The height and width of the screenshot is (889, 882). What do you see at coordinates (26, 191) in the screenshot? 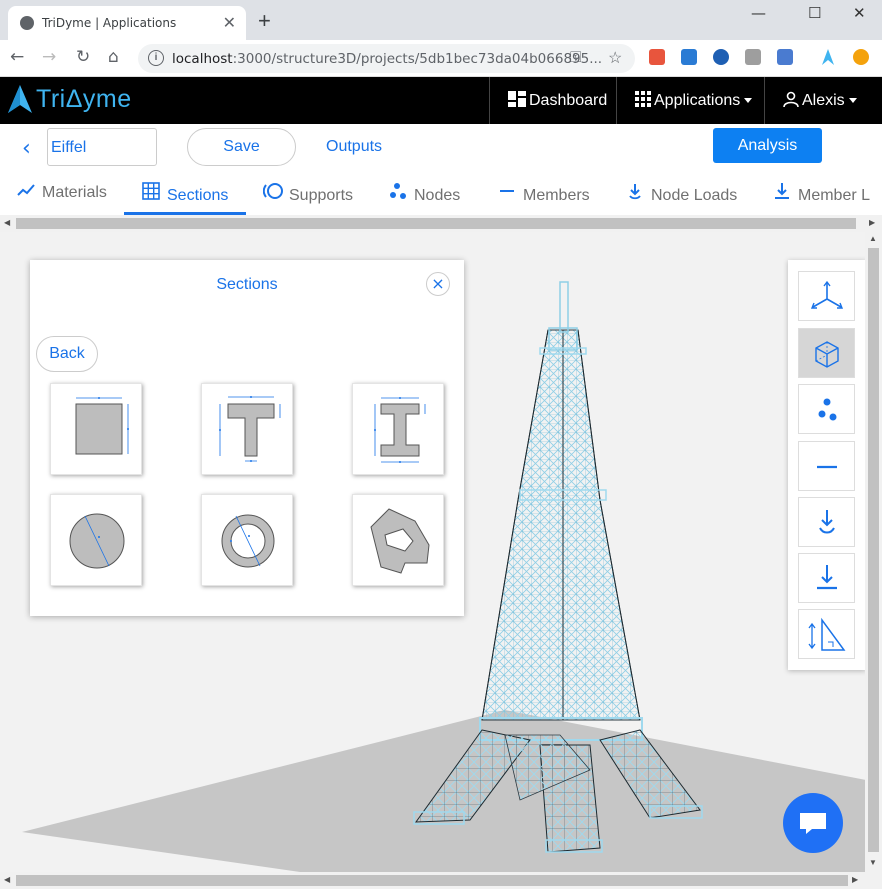
I see `chart-line-icon` at bounding box center [26, 191].